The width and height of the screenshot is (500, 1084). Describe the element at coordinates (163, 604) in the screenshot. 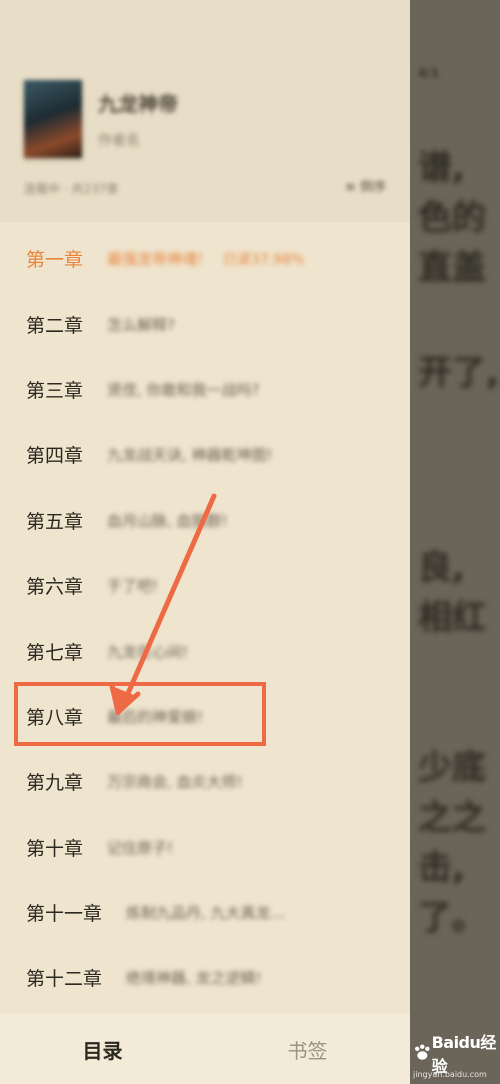

I see `annotation-arrow-icon` at that location.